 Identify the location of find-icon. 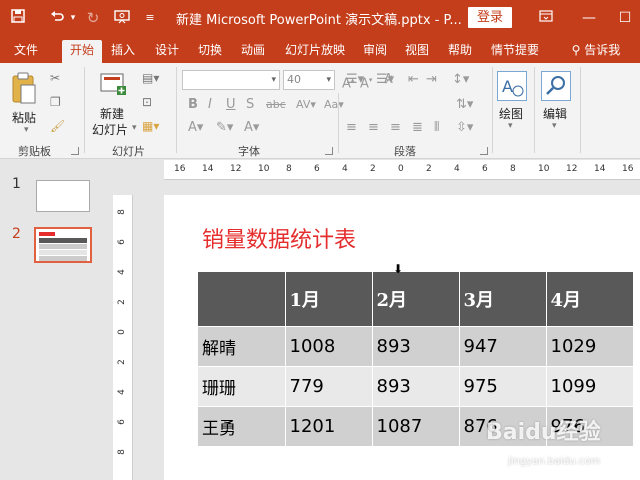
(556, 86).